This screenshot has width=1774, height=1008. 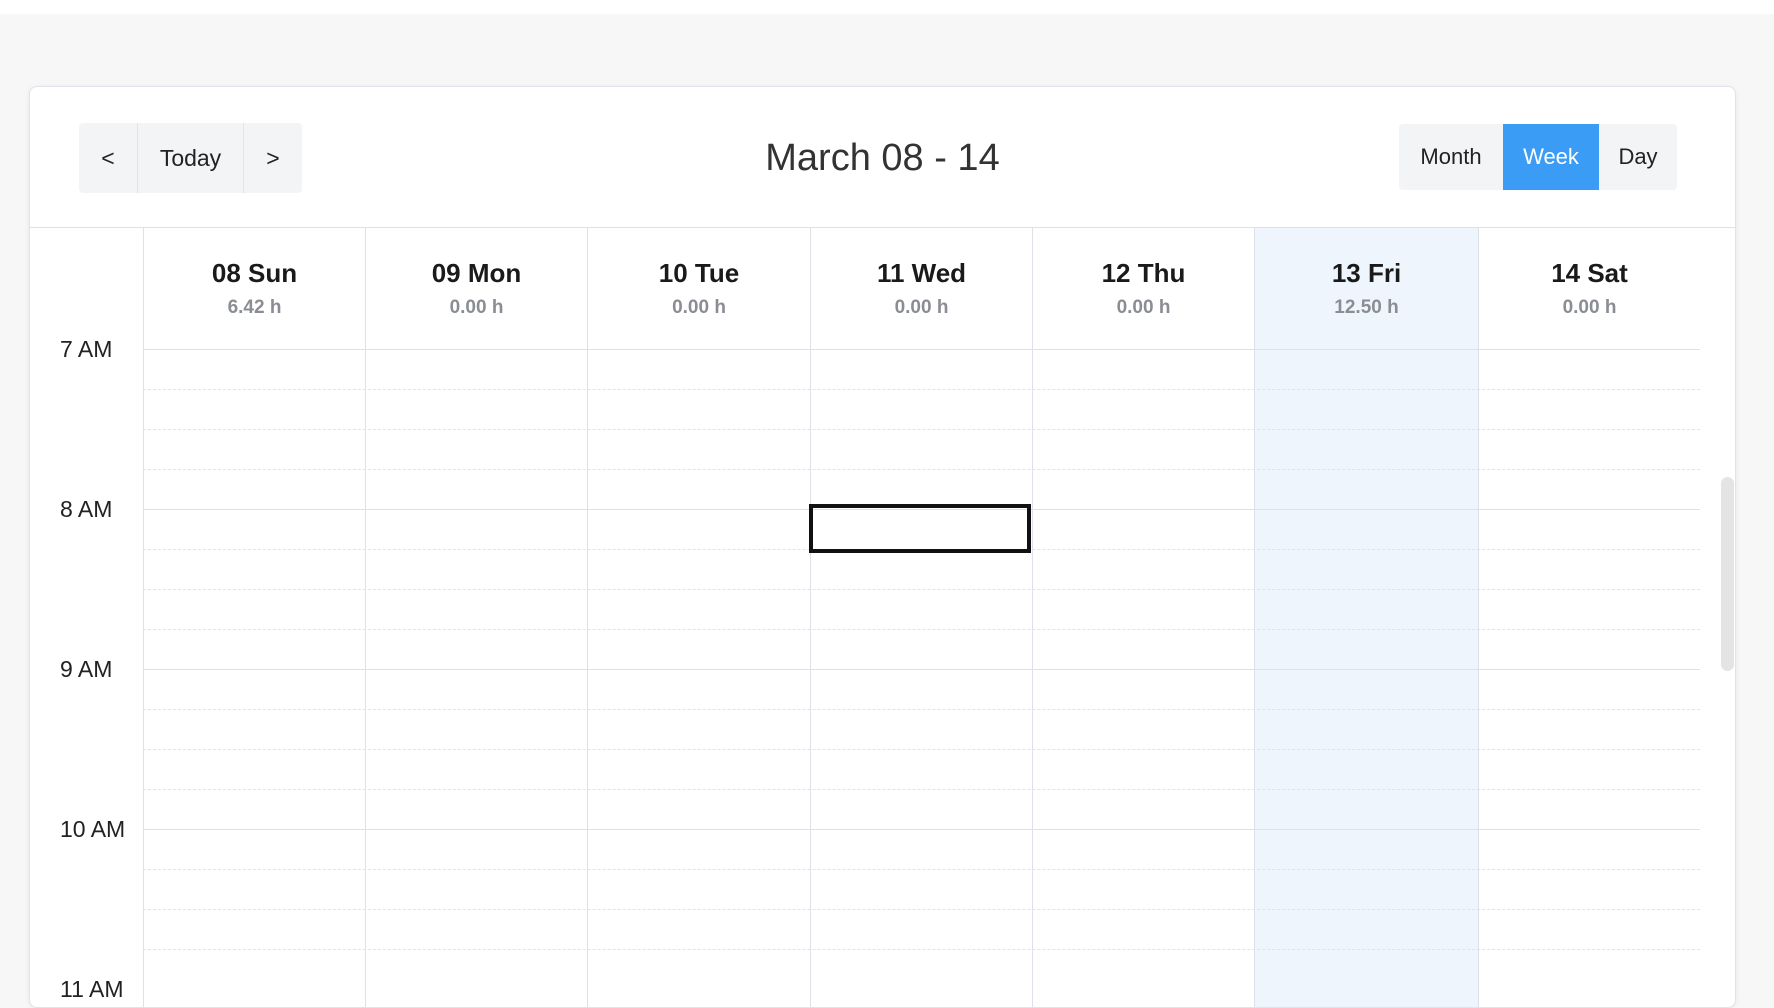 What do you see at coordinates (1551, 157) in the screenshot?
I see `view-week-button: Week` at bounding box center [1551, 157].